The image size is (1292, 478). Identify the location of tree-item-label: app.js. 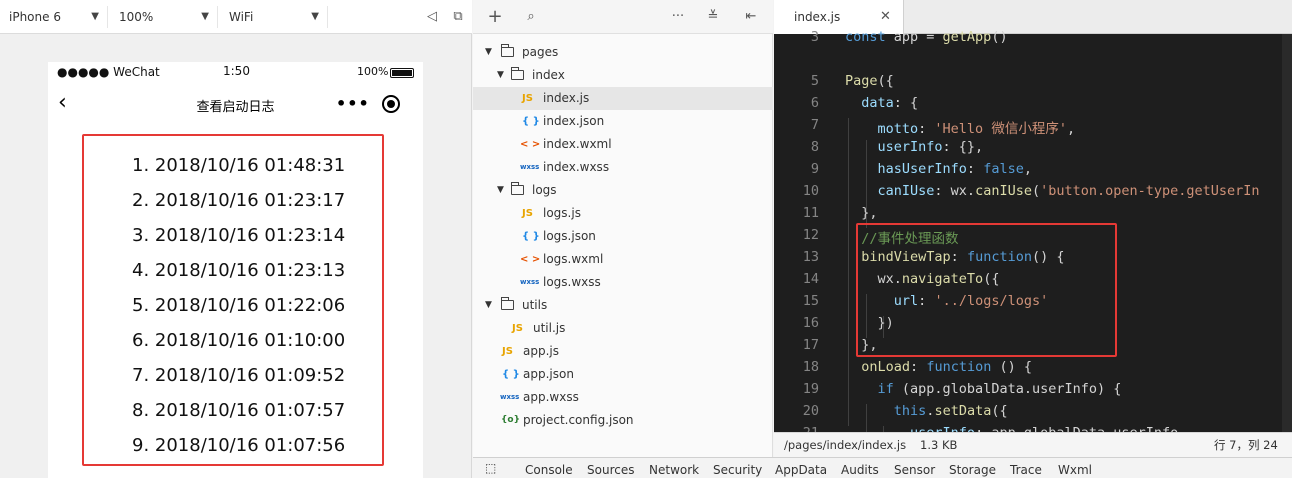
(541, 351).